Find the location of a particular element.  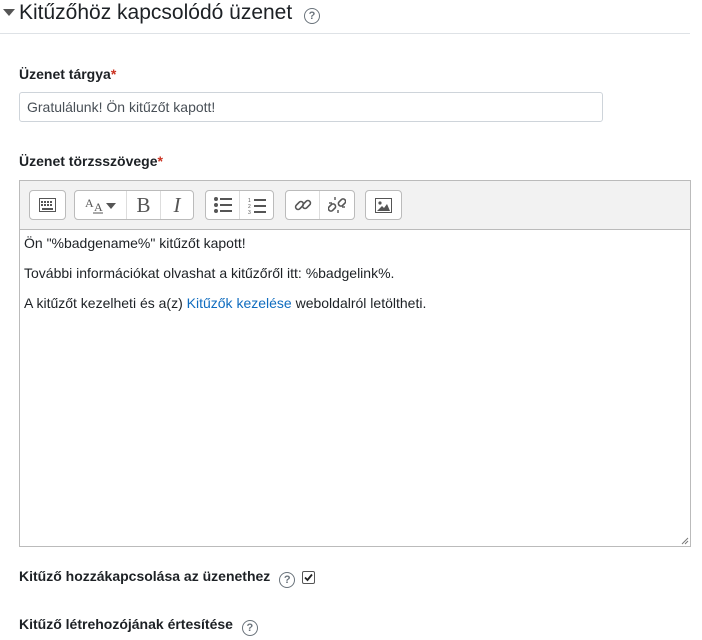

image-icon is located at coordinates (383, 205).